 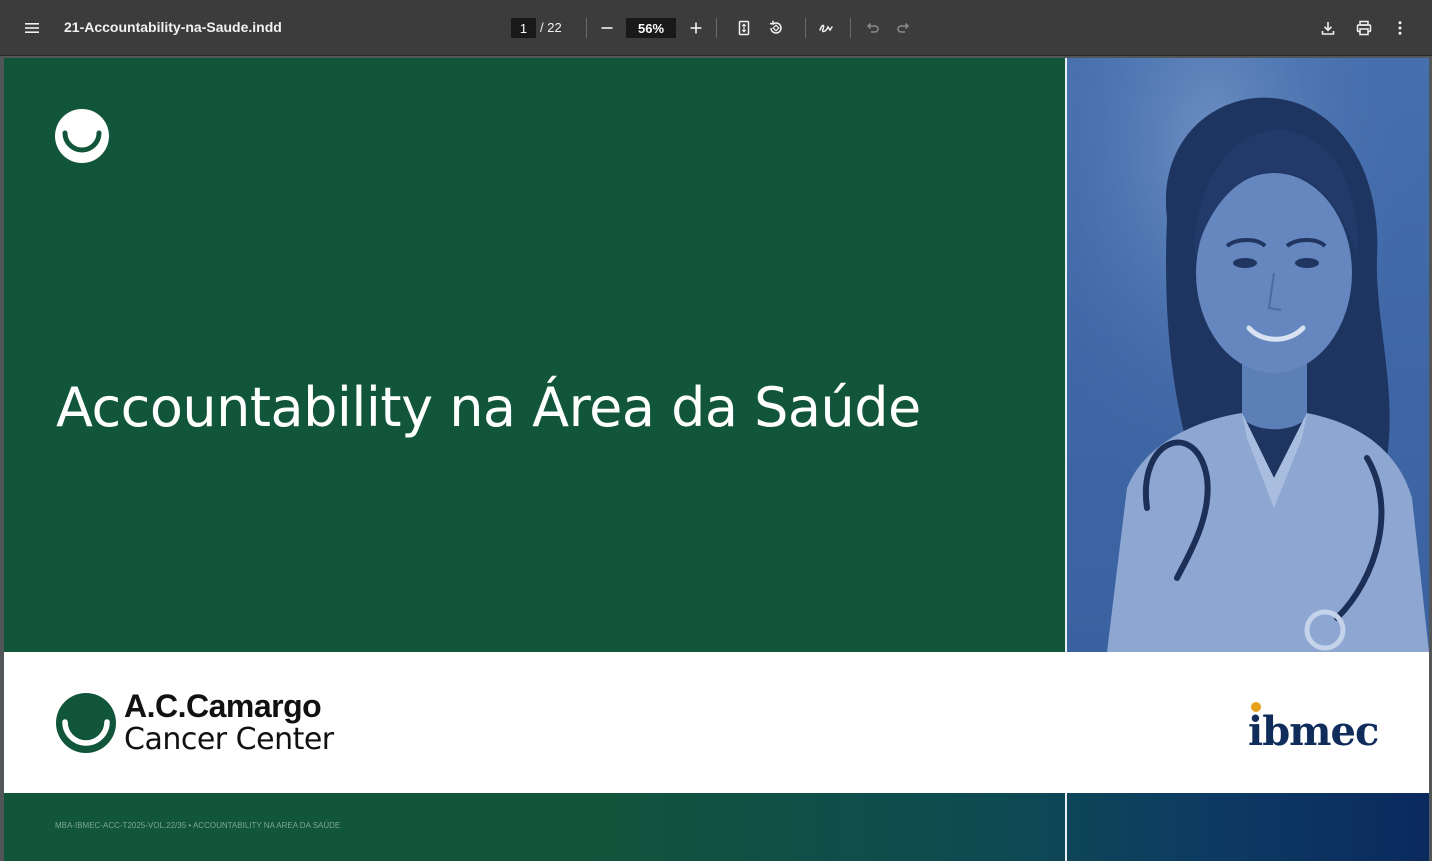 I want to click on smile-logo-icon, so click(x=82, y=136).